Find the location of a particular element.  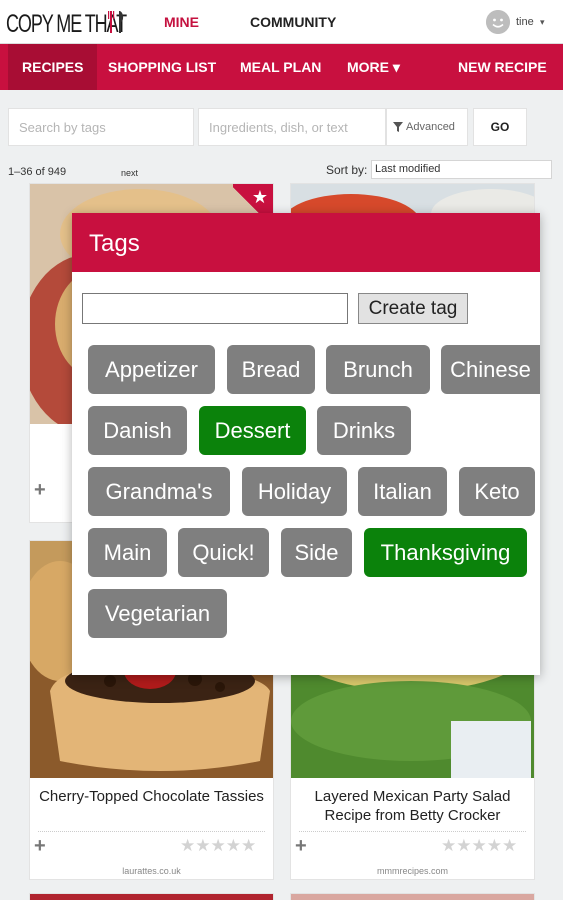

next-page-link: next is located at coordinates (129, 173).